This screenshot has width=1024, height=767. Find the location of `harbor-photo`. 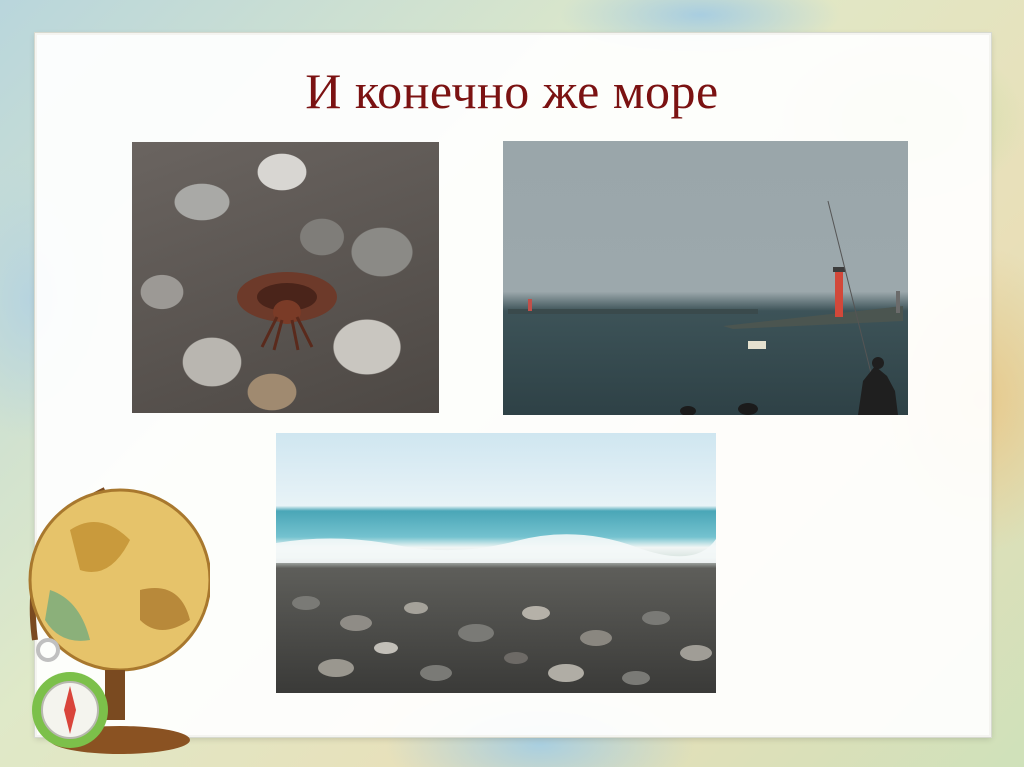

harbor-photo is located at coordinates (705, 278).